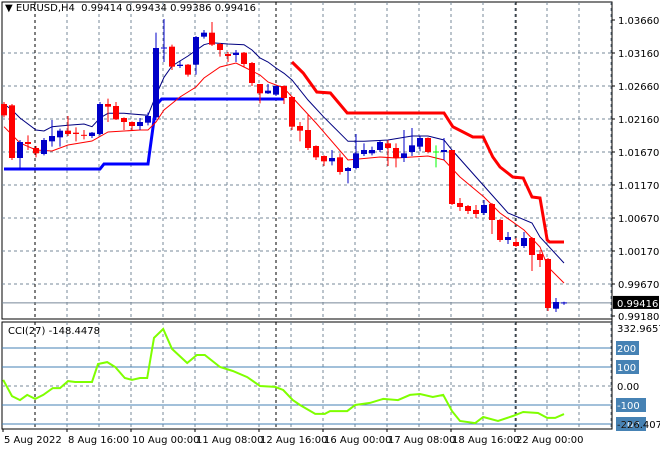  I want to click on time-label: 5 Aug 2022, so click(33, 440).